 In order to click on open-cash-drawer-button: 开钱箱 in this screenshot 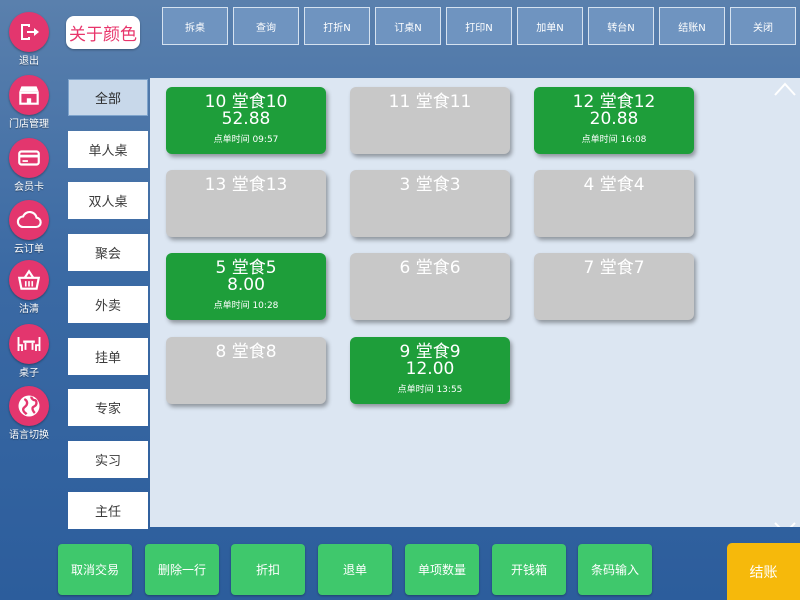, I will do `click(529, 569)`.